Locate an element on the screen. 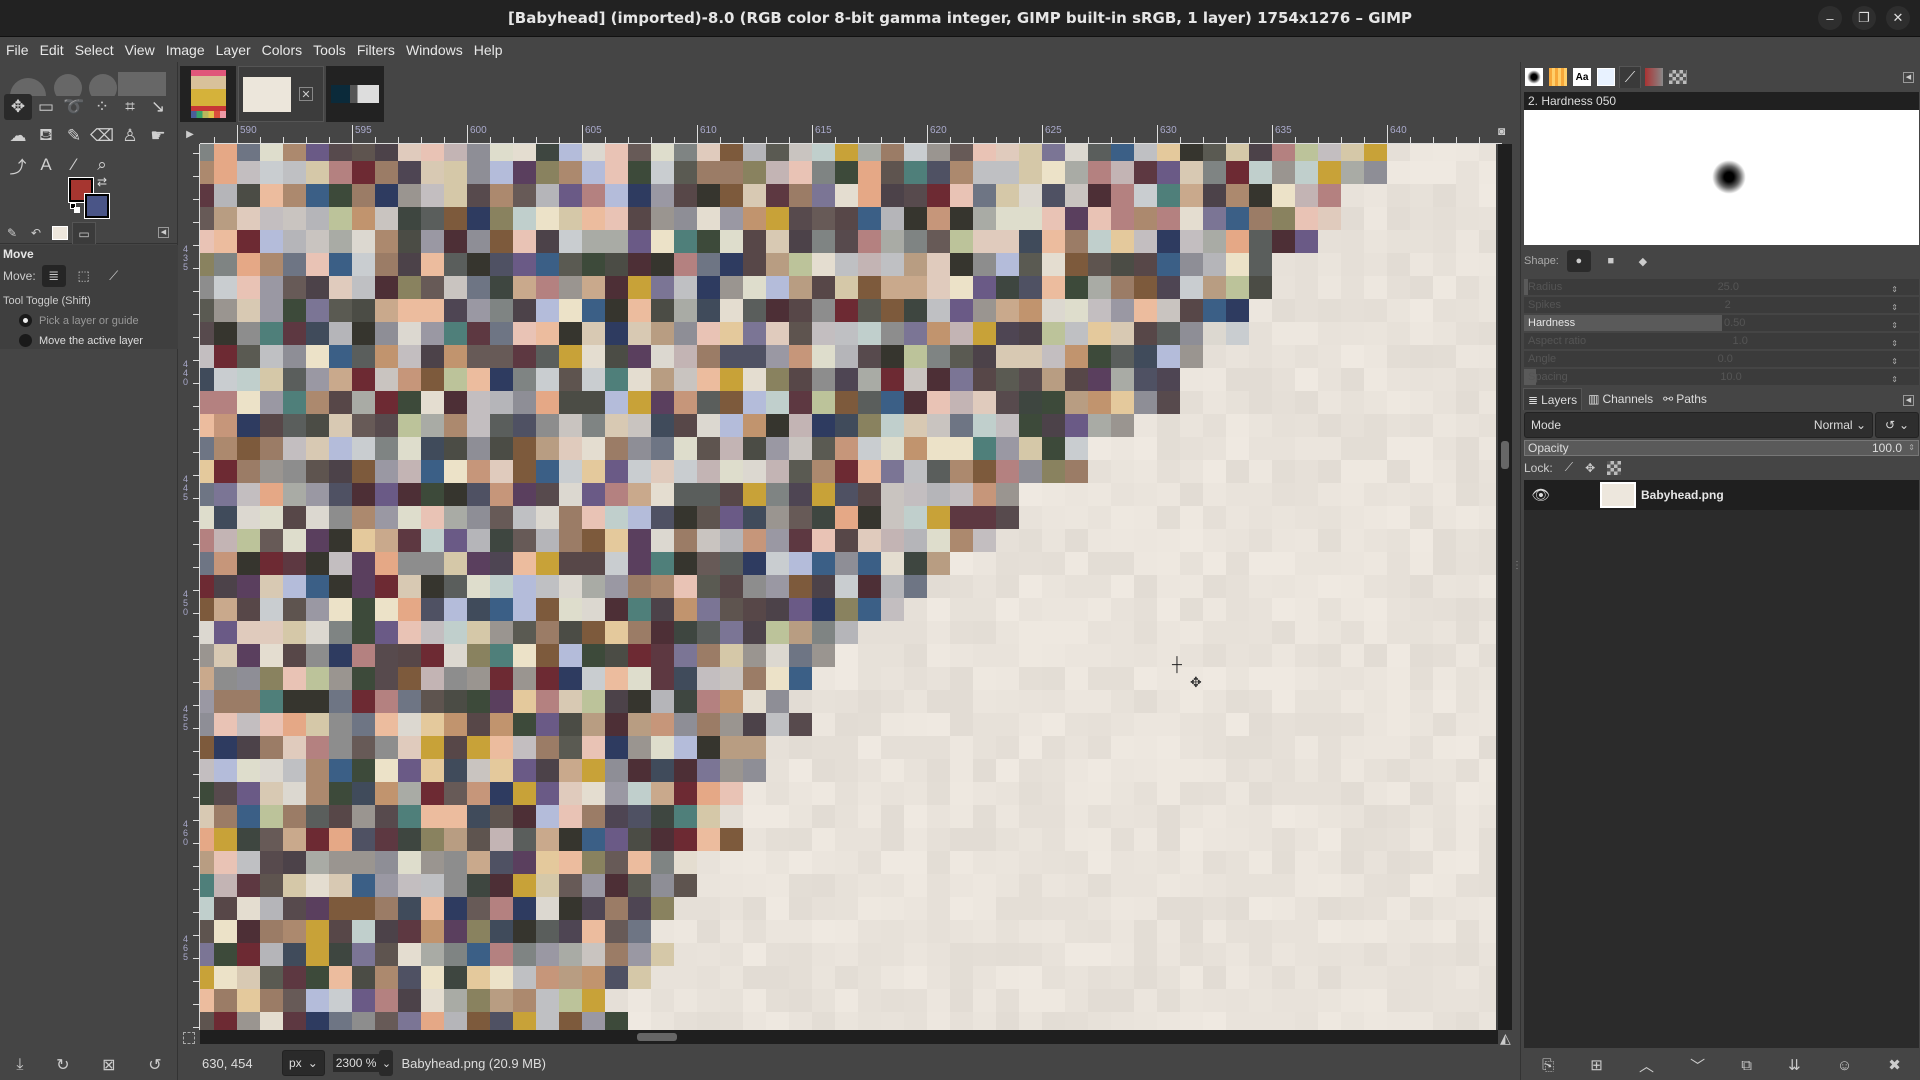  swap-colors-icon: ⇄ is located at coordinates (102, 182).